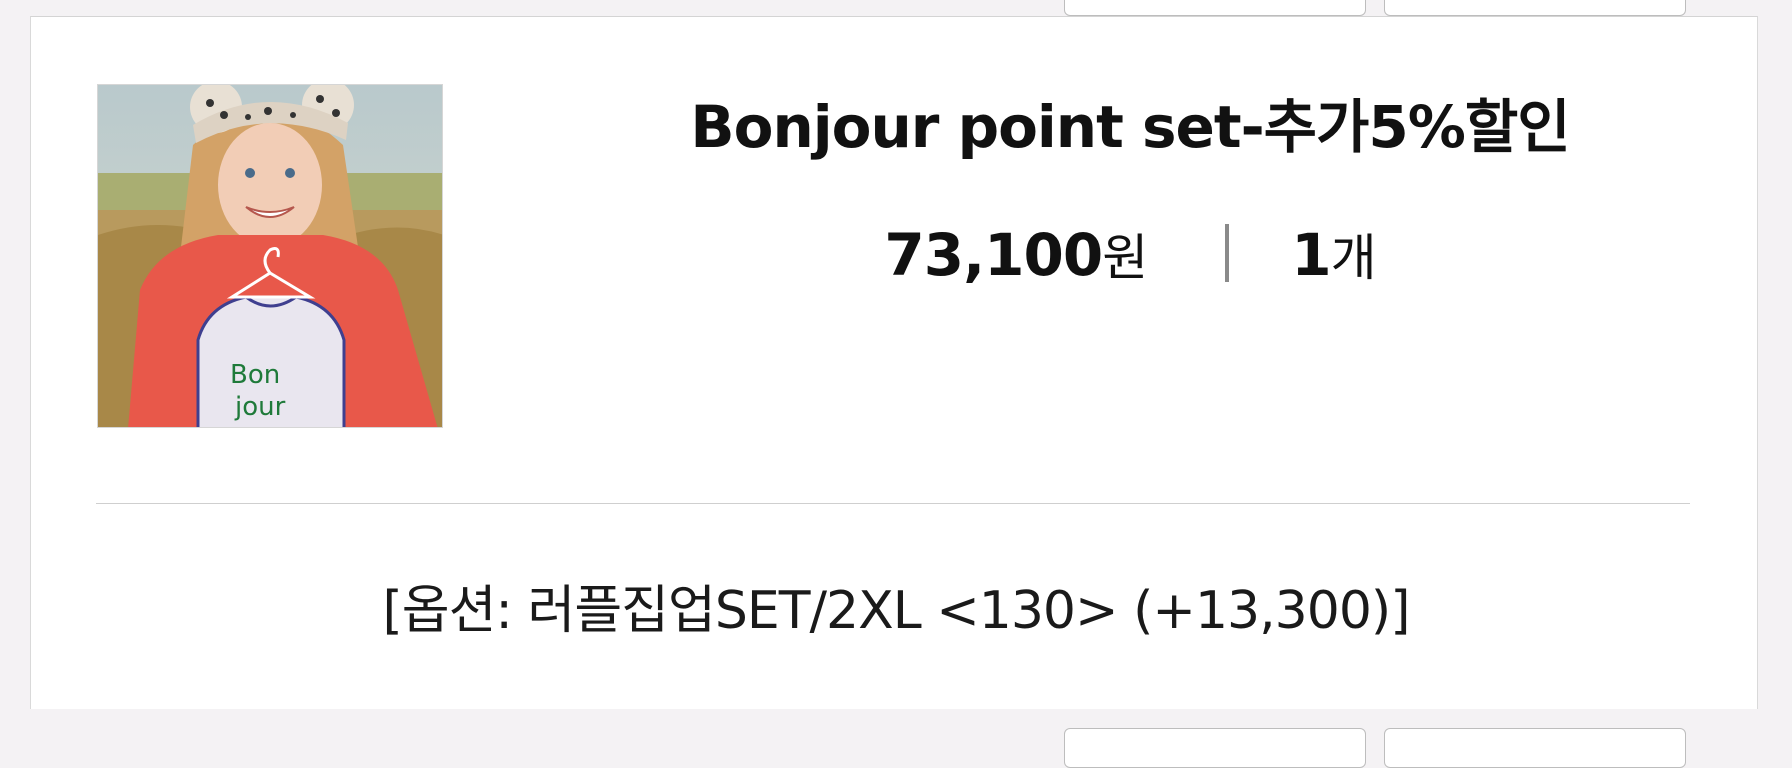  Describe the element at coordinates (993, 255) in the screenshot. I see `price-value: 73,100` at that location.